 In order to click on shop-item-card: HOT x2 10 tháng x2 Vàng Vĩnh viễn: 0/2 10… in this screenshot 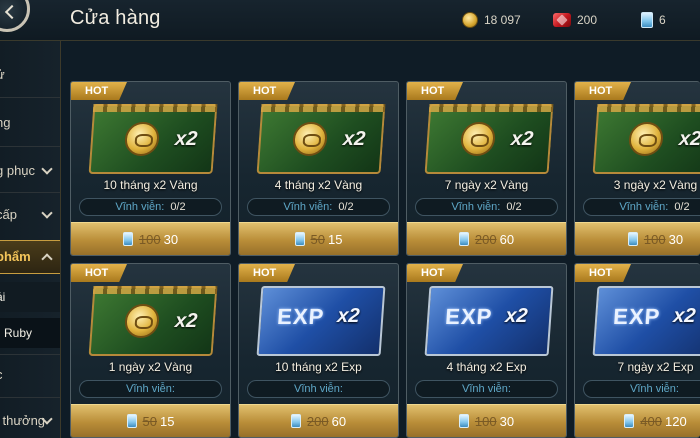, I will do `click(150, 168)`.